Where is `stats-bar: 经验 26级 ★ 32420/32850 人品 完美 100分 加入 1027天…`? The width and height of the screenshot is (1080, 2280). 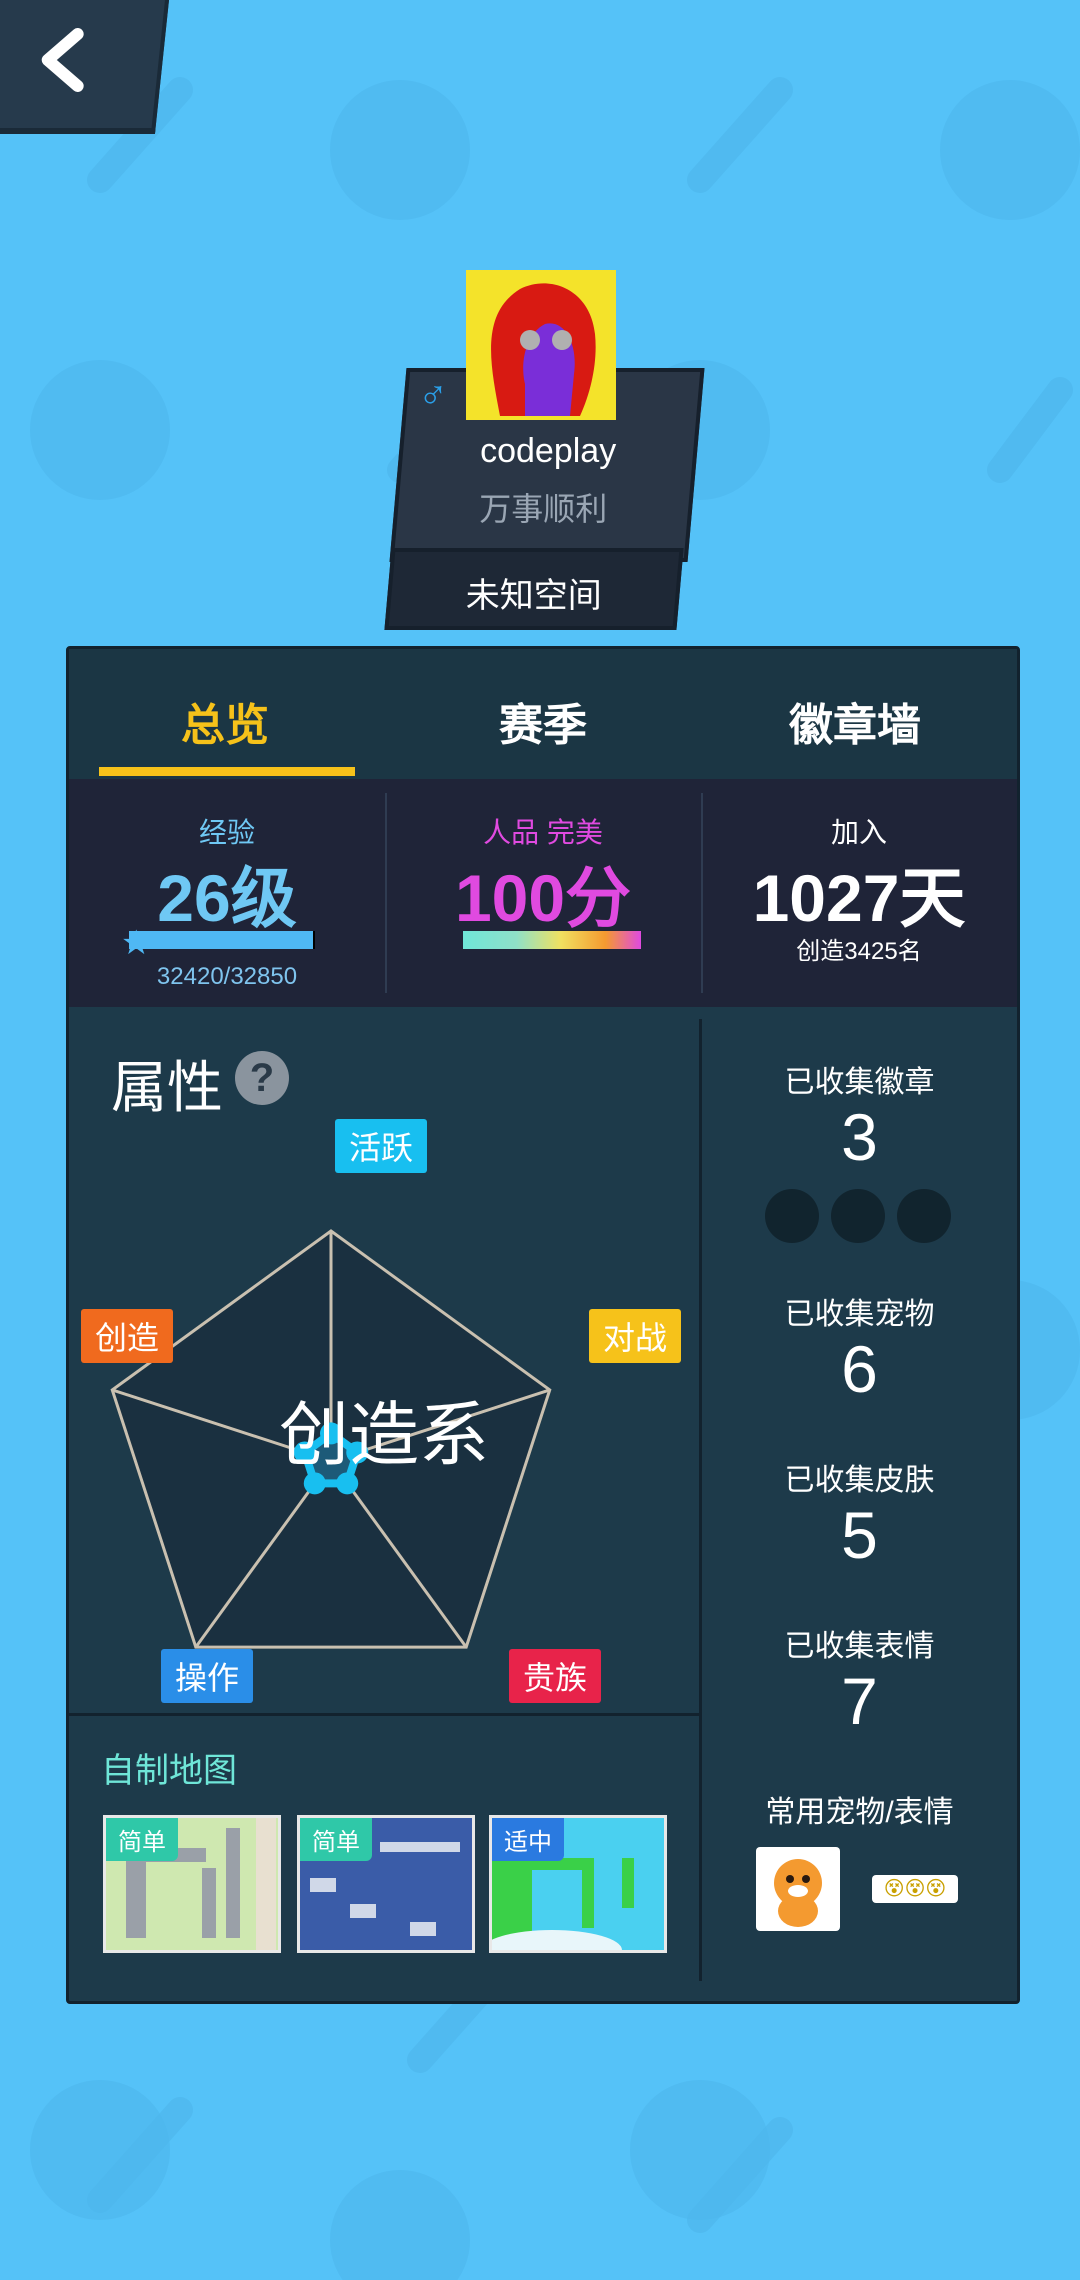
stats-bar: 经验 26级 ★ 32420/32850 人品 完美 100分 加入 1027天… is located at coordinates (543, 893).